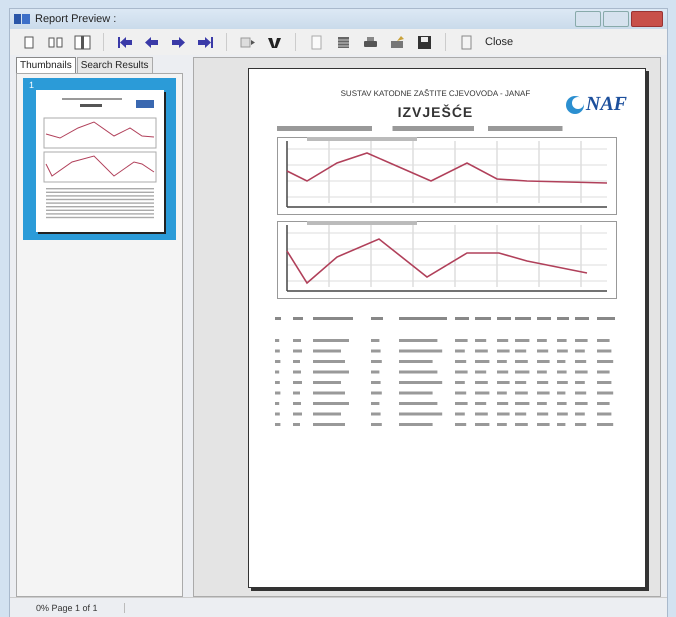 The width and height of the screenshot is (676, 617). I want to click on report-title: IZVJEŠĆE, so click(436, 112).